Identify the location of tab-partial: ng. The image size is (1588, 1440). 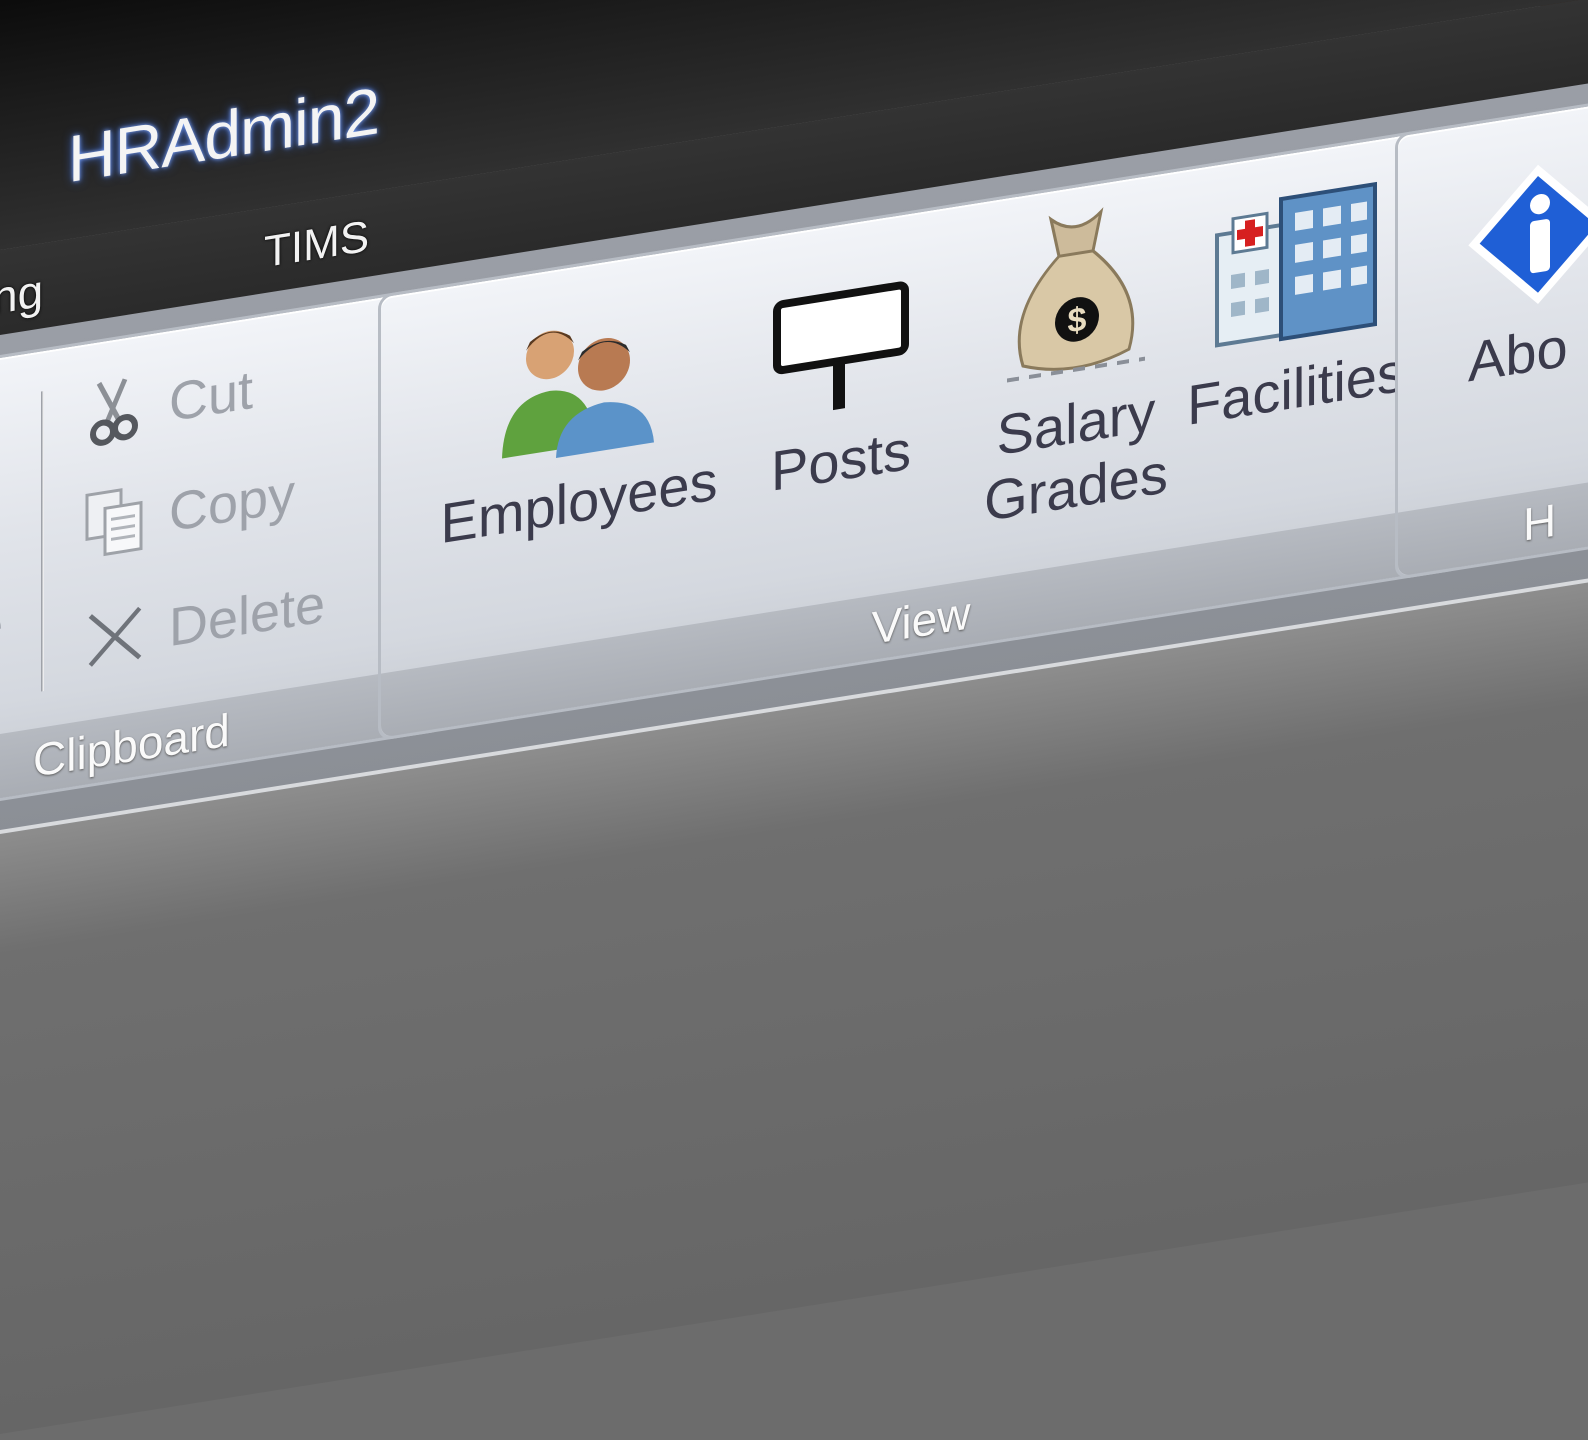
(21, 294).